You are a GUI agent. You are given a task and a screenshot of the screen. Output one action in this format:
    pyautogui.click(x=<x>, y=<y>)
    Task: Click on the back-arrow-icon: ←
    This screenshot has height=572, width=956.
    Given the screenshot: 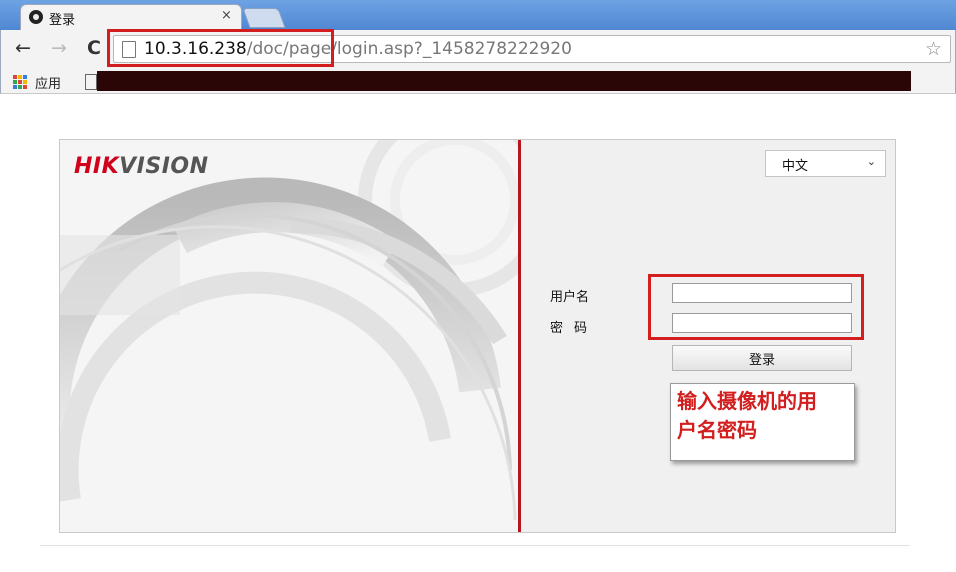 What is the action you would take?
    pyautogui.click(x=23, y=48)
    